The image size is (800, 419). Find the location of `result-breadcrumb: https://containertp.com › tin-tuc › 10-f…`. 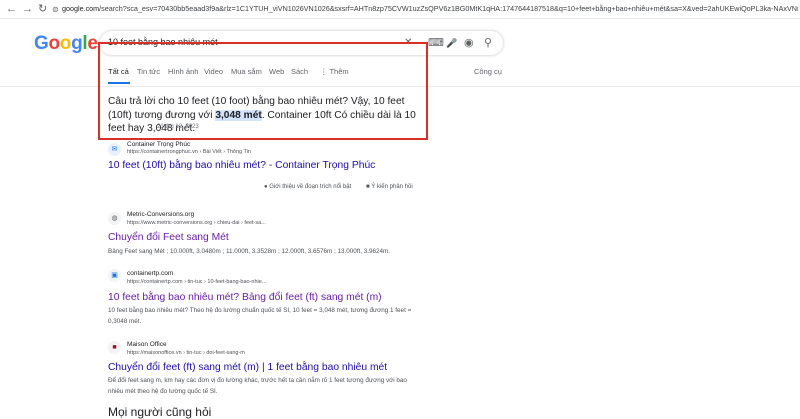

result-breadcrumb: https://containertp.com › tin-tuc › 10-f… is located at coordinates (197, 282).